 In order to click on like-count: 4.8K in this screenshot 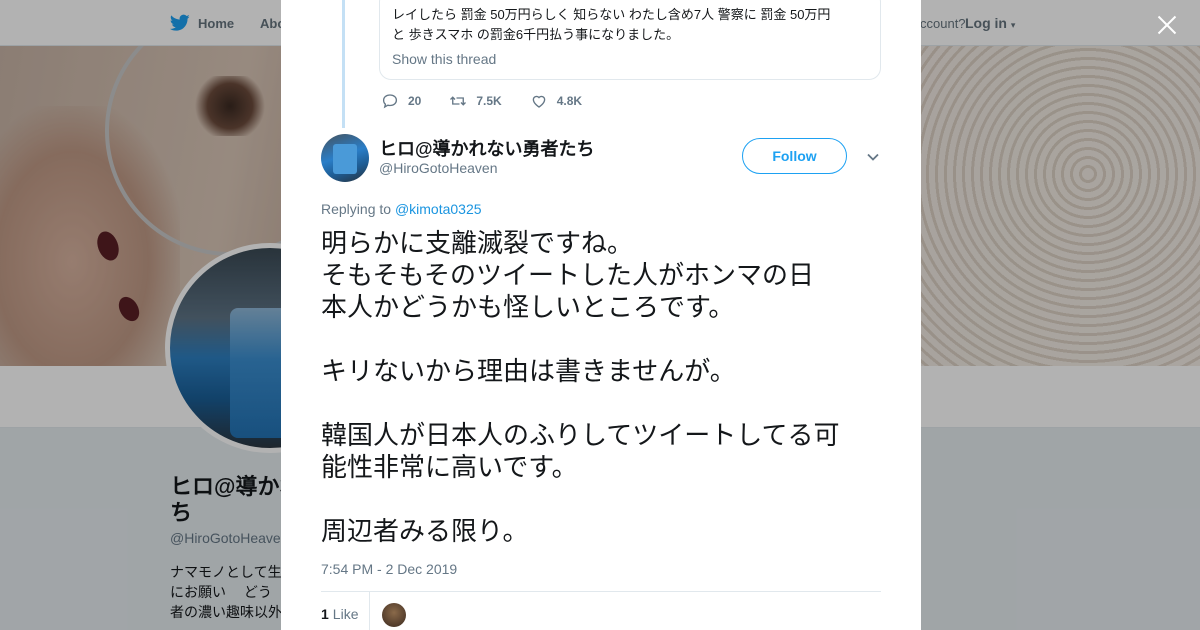, I will do `click(569, 101)`.